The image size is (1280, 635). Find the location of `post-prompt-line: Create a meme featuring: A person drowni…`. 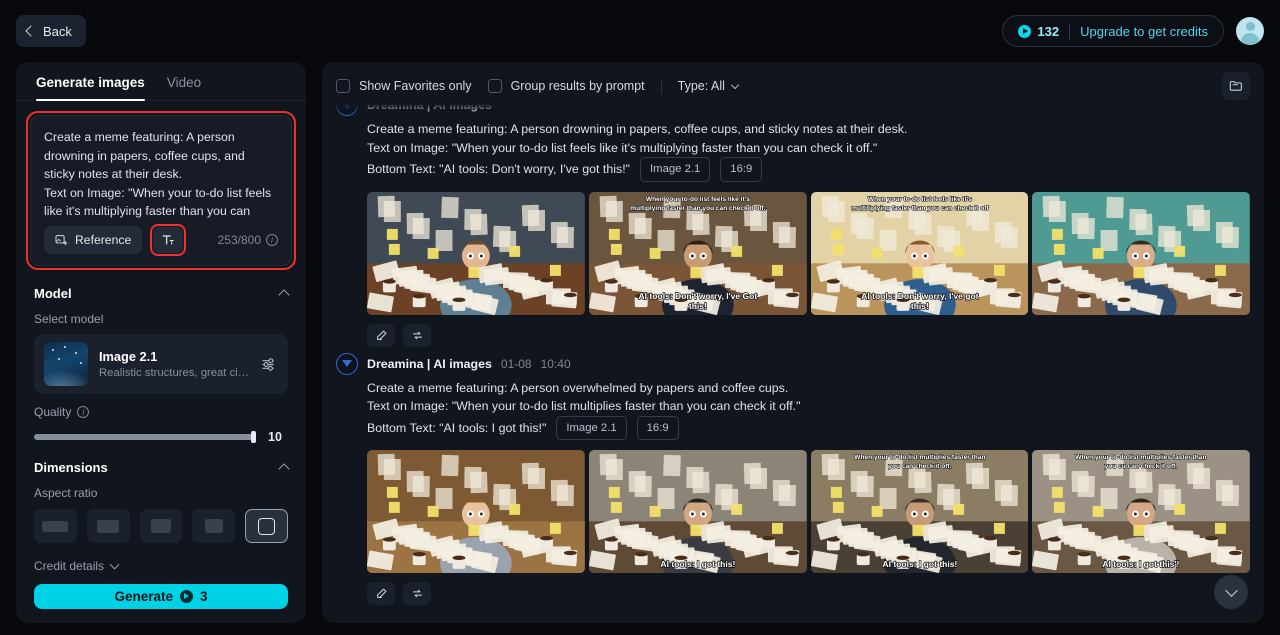

post-prompt-line: Create a meme featuring: A person drowni… is located at coordinates (637, 129).